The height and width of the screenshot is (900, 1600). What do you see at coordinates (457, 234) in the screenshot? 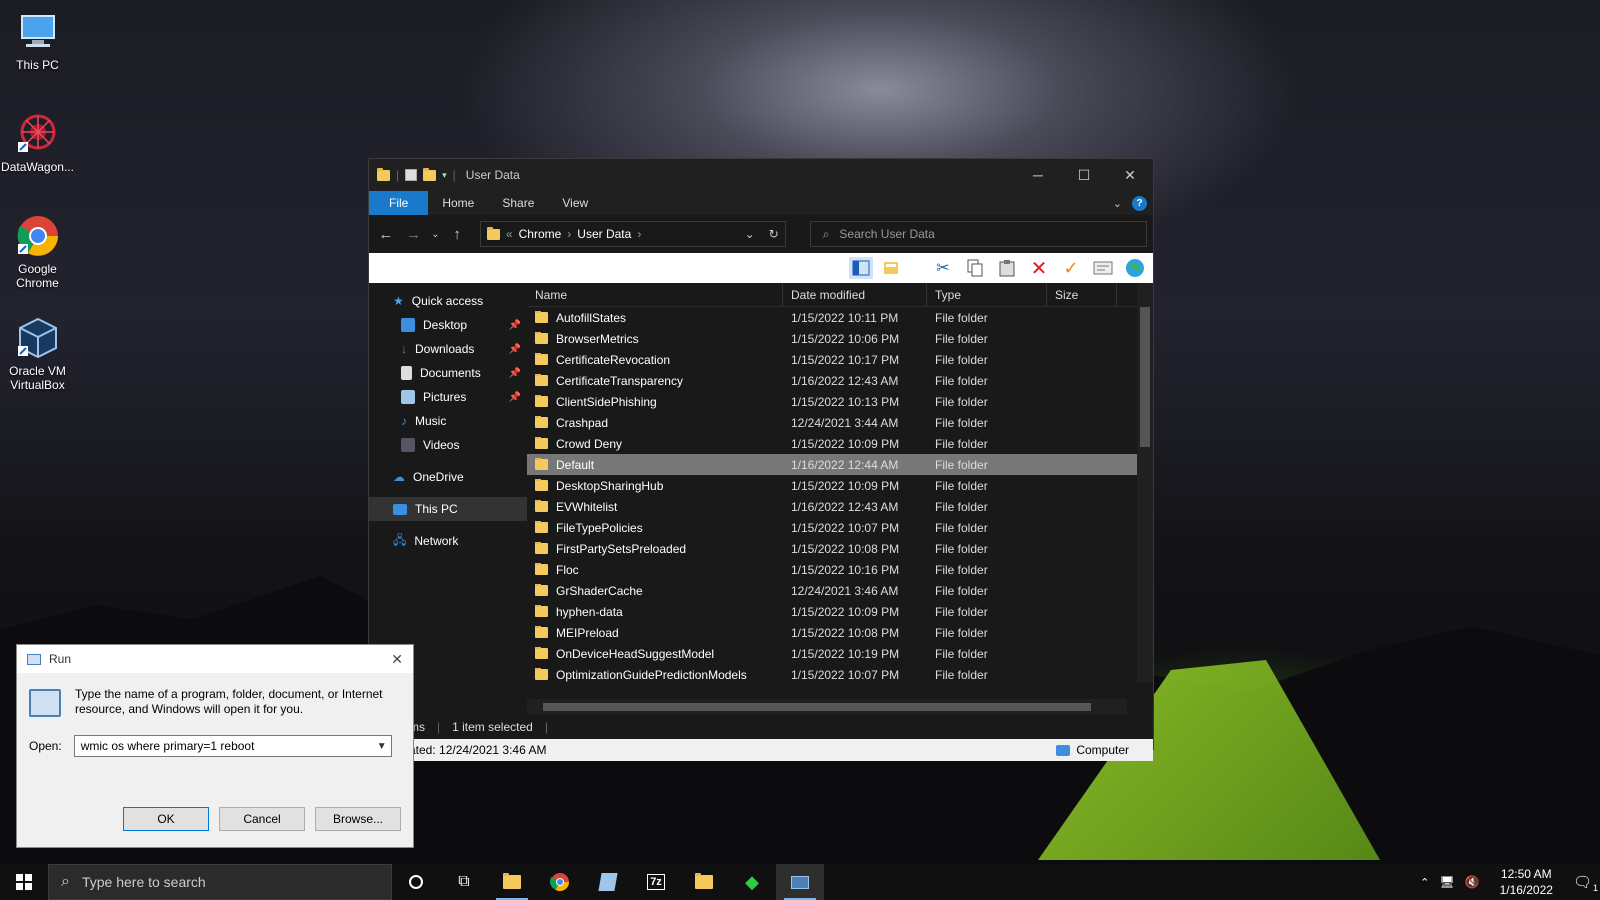
I see `up-icon: ↑` at bounding box center [457, 234].